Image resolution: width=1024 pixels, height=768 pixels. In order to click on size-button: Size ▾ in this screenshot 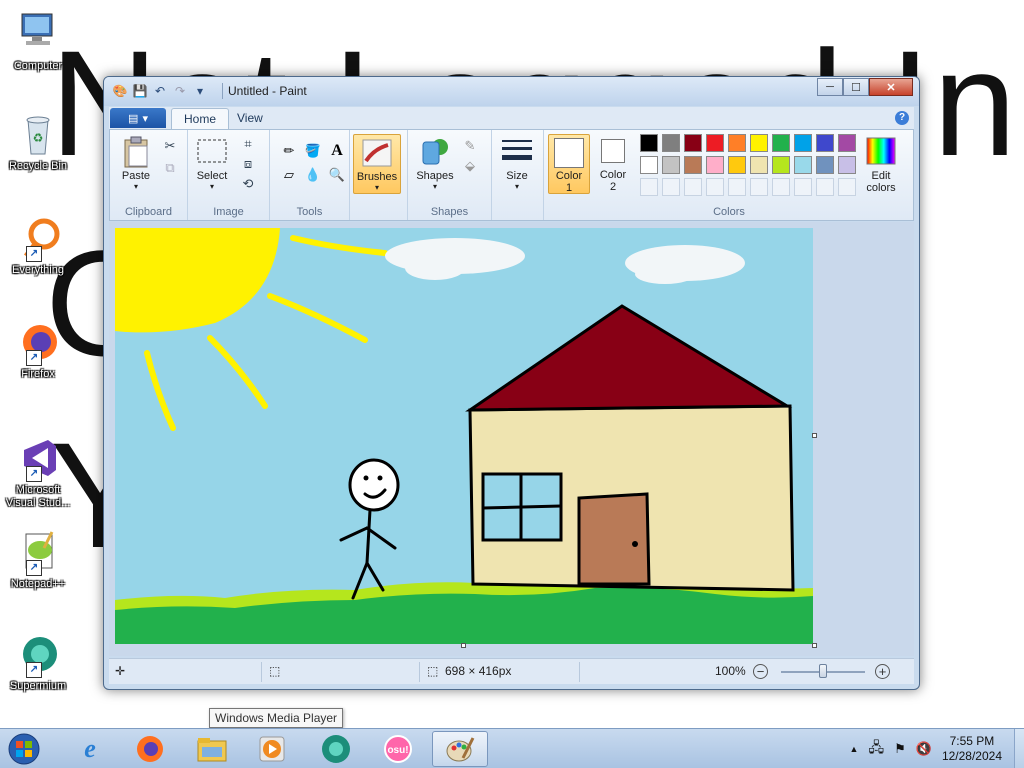, I will do `click(517, 163)`.